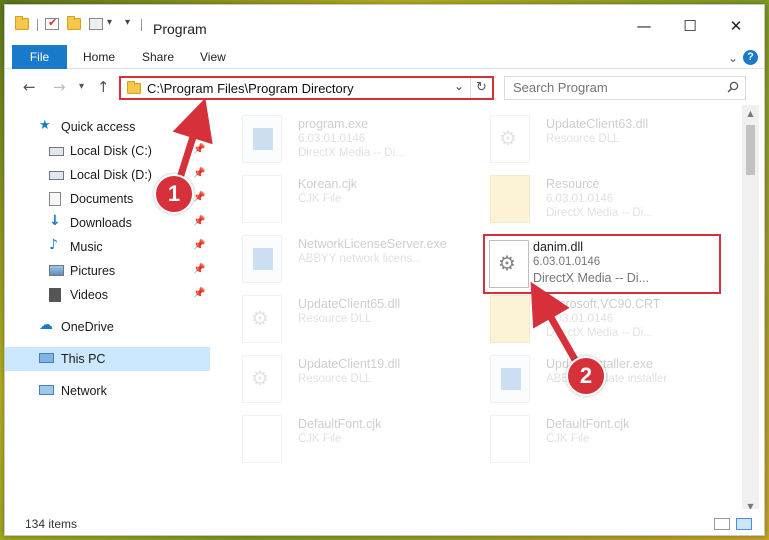  I want to click on recent-locations-icon: ▾, so click(81, 86).